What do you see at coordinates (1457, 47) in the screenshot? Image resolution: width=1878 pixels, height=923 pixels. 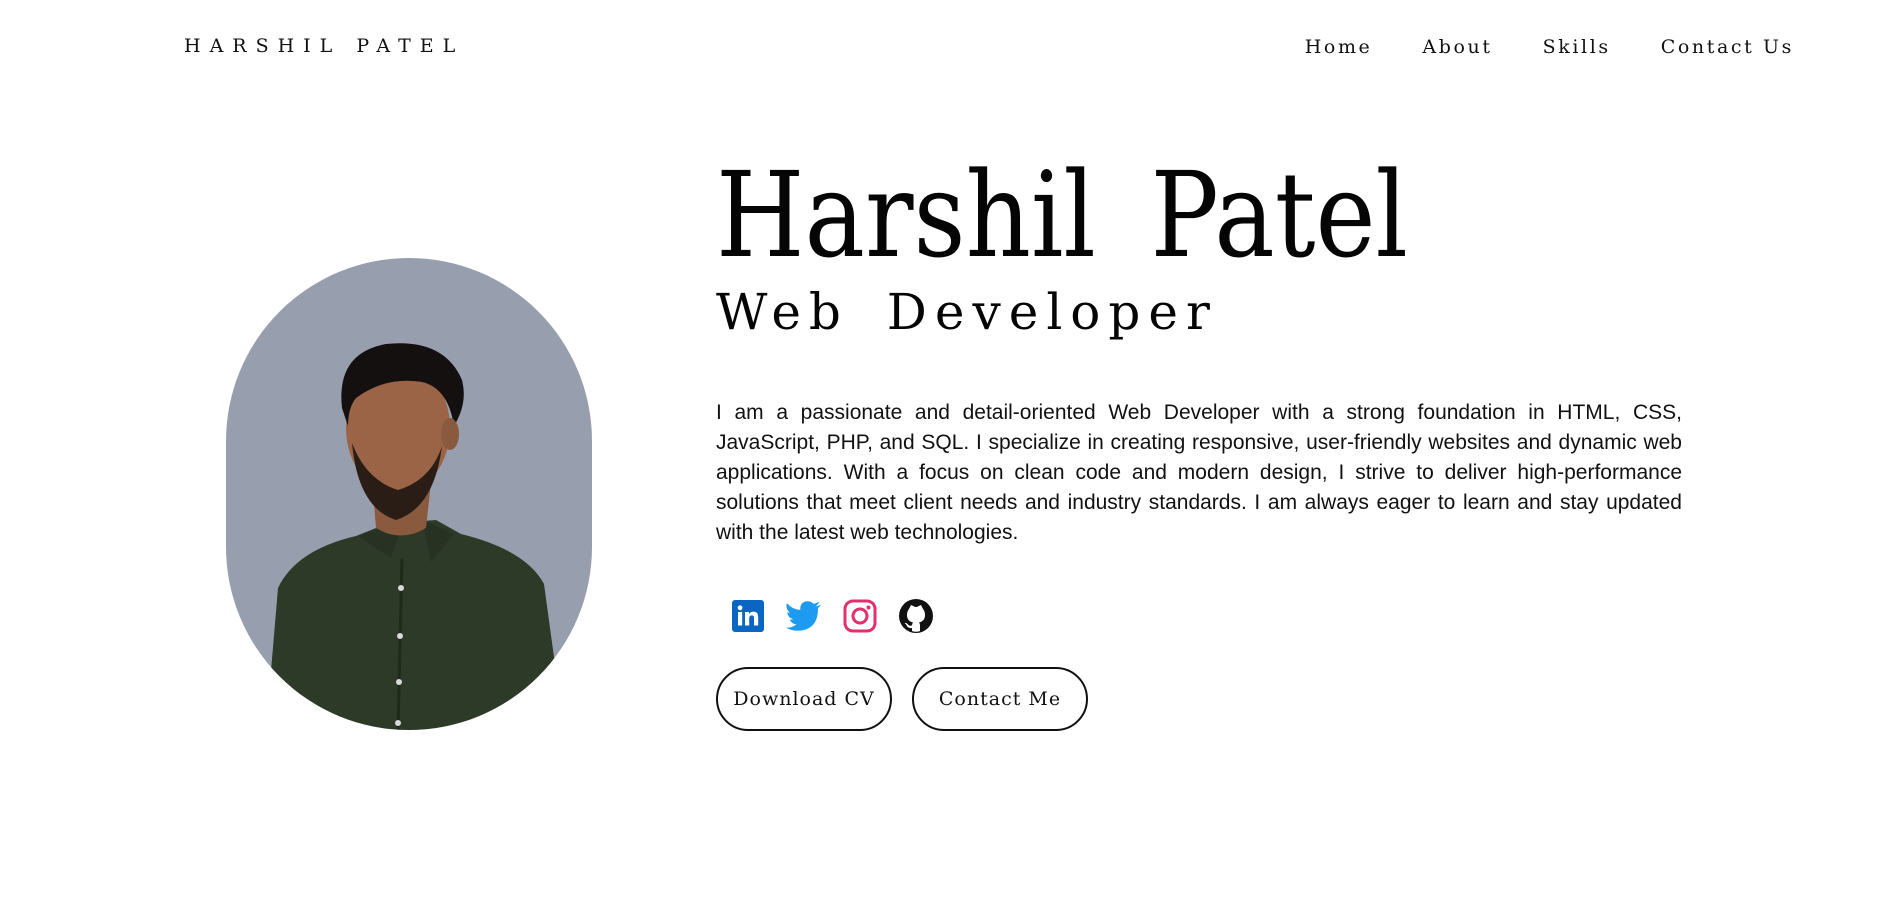 I see `nav-about: About` at bounding box center [1457, 47].